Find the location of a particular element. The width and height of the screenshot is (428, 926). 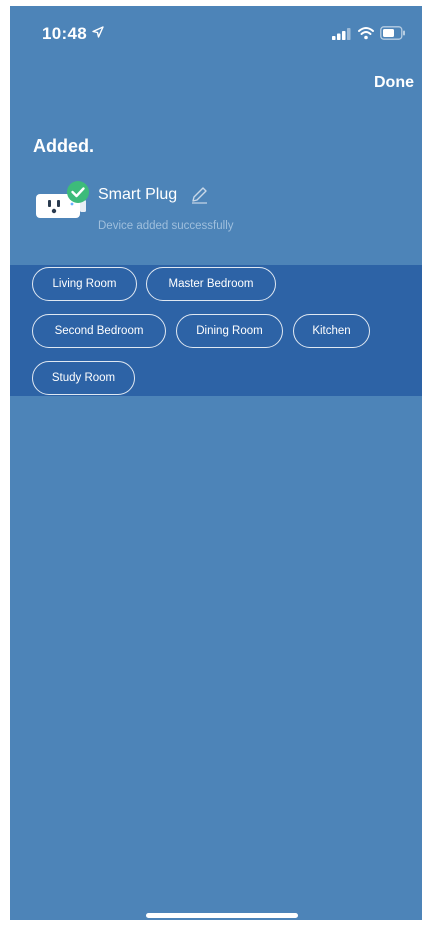

room-chip-living-room: Living Room is located at coordinates (84, 284).